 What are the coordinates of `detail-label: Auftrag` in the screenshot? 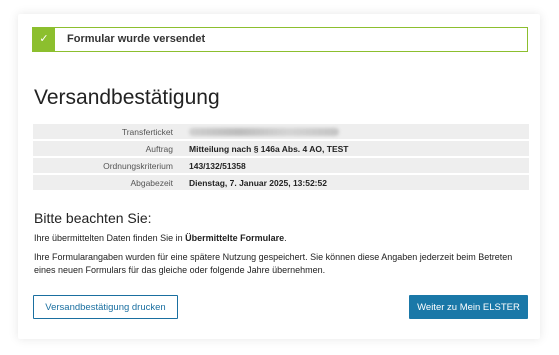 It's located at (107, 148).